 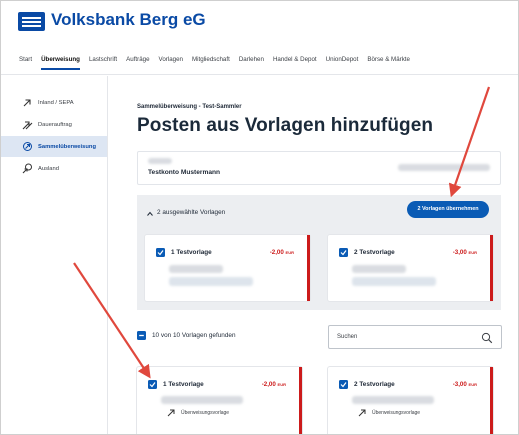 I want to click on select-all-checkbox, so click(x=141, y=335).